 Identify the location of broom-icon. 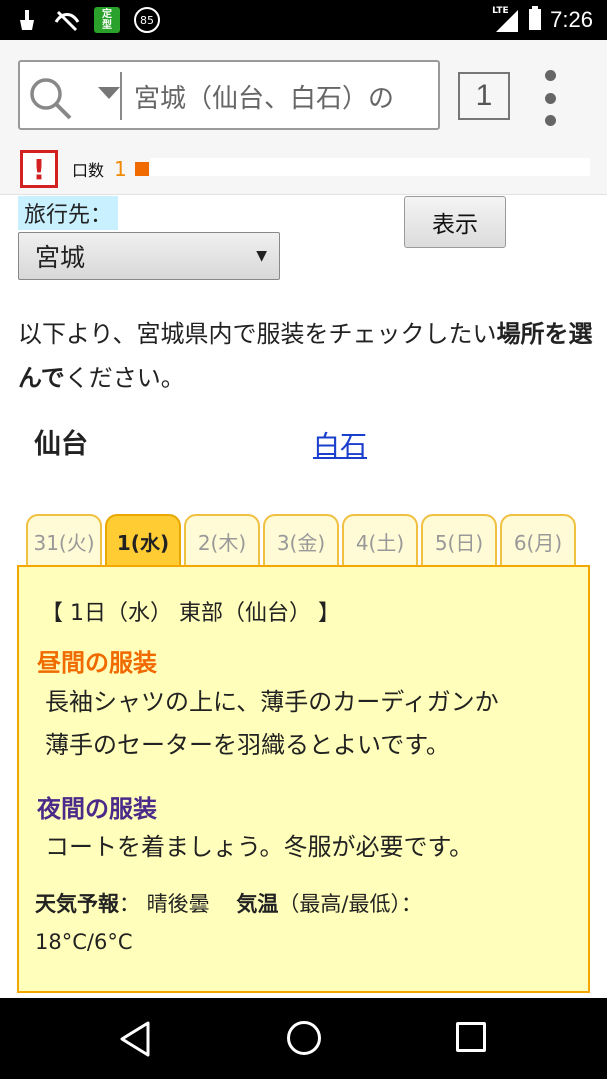
(27, 20).